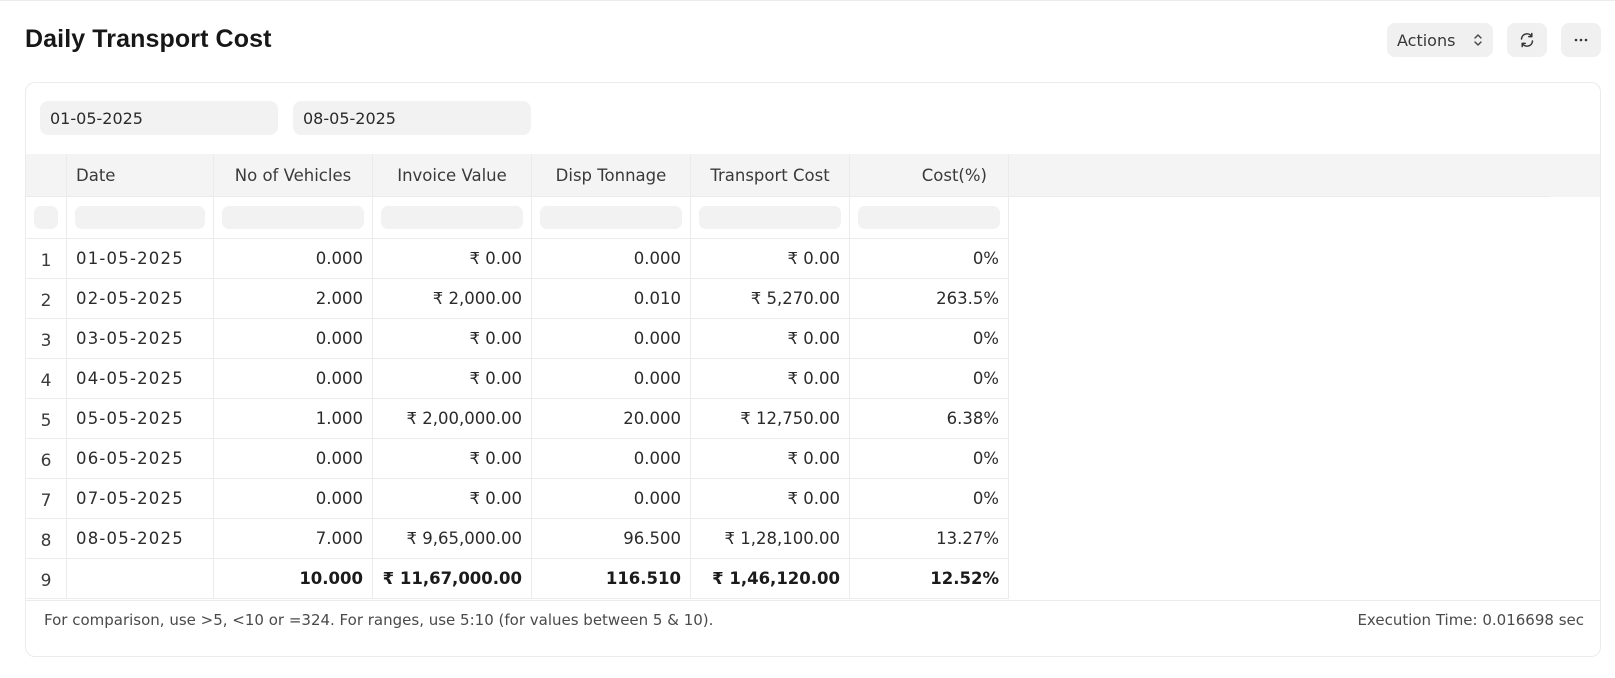 The height and width of the screenshot is (678, 1615). Describe the element at coordinates (770, 419) in the screenshot. I see `transport-cost-cell: ₹ 12,750.00` at that location.